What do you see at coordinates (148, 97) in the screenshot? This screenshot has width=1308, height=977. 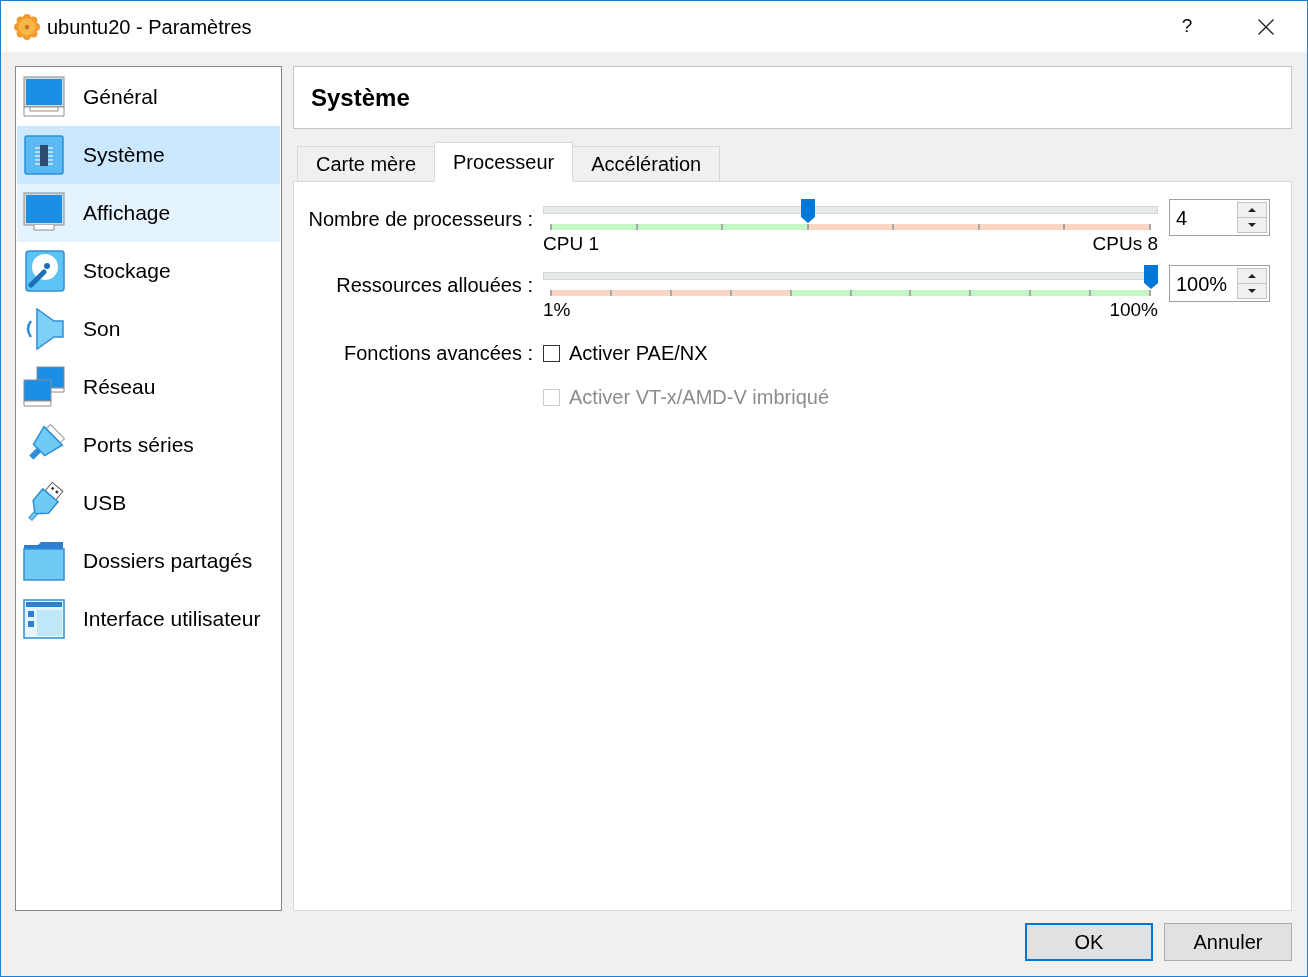 I see `sidebar-item: Général` at bounding box center [148, 97].